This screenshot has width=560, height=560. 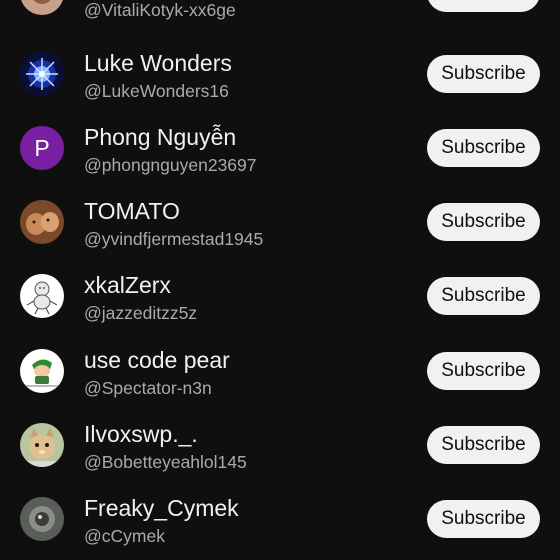 I want to click on channel-handle: @LukeWonders16, so click(x=156, y=91).